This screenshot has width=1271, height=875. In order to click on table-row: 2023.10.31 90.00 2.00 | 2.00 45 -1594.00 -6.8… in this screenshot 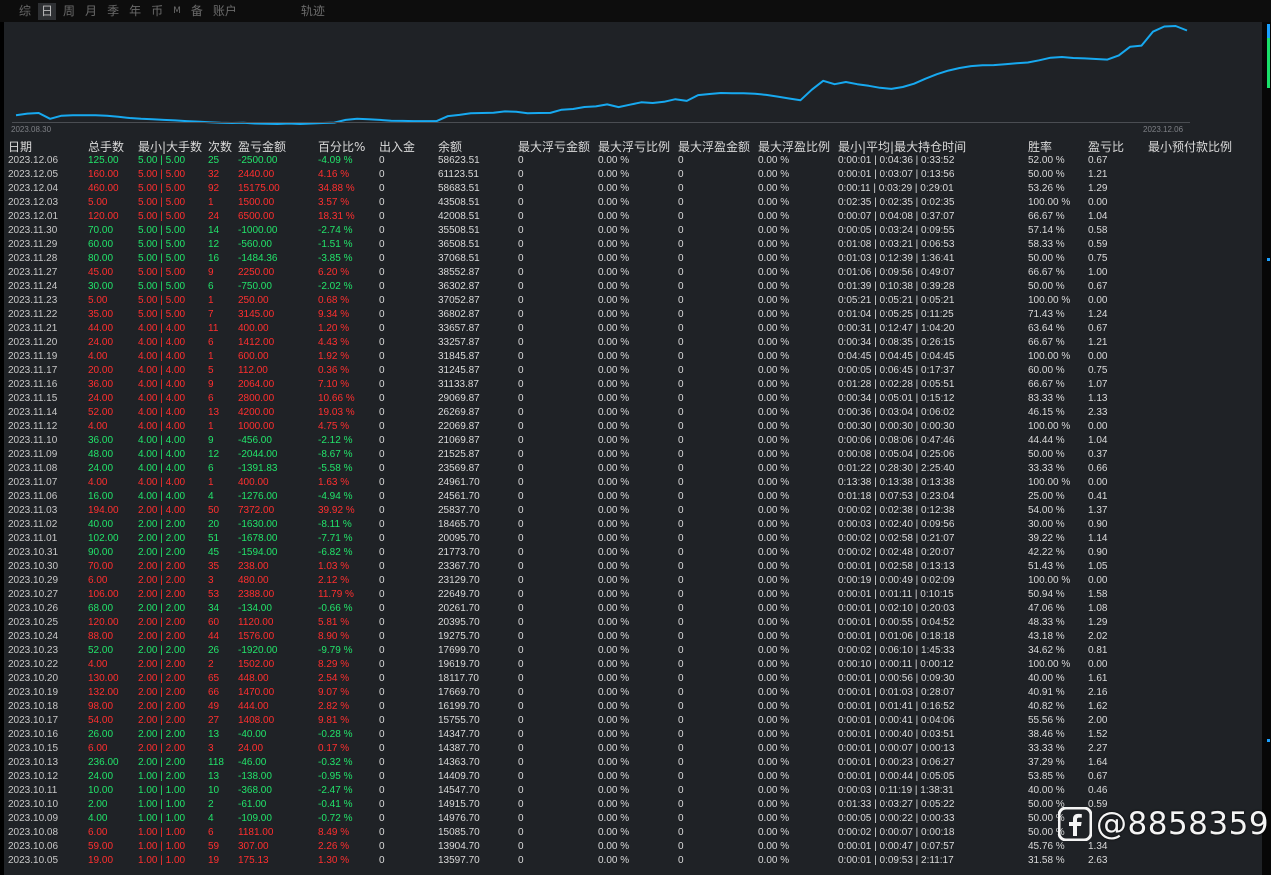, I will do `click(633, 553)`.